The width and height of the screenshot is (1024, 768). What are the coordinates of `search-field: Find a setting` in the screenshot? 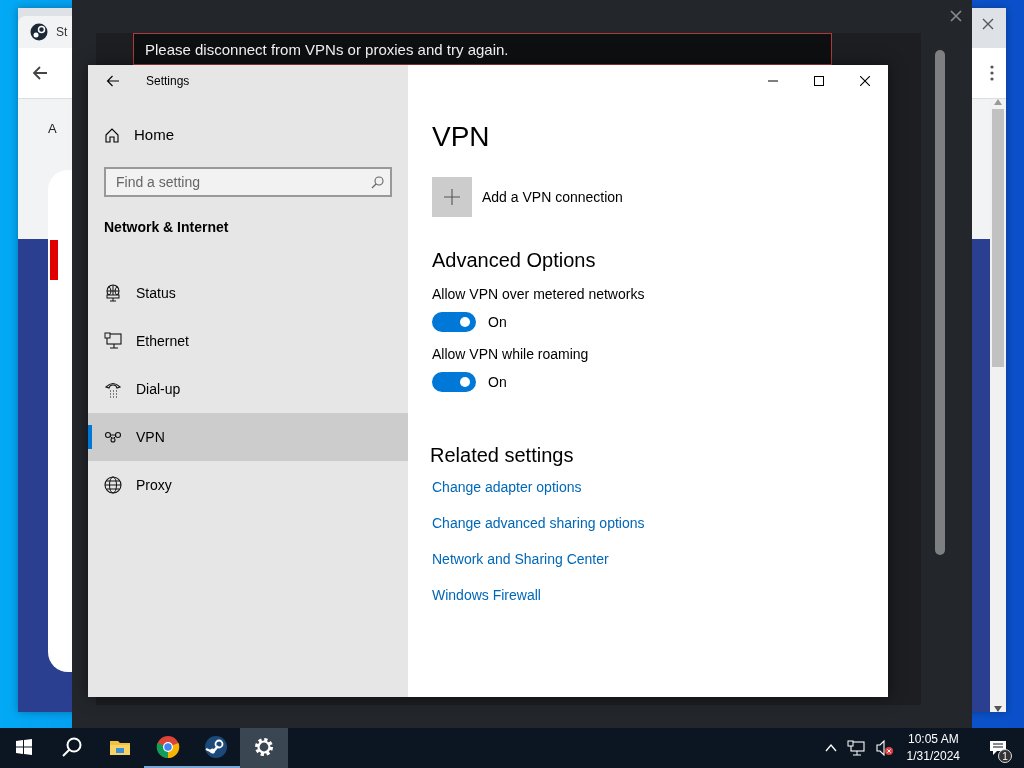 It's located at (248, 182).